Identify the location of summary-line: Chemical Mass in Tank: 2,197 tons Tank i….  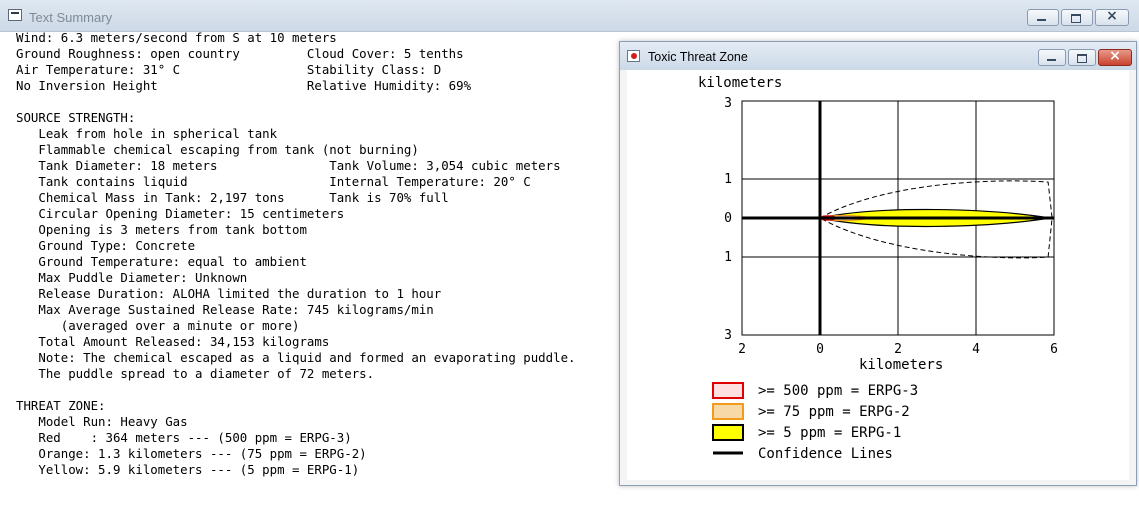
(243, 197).